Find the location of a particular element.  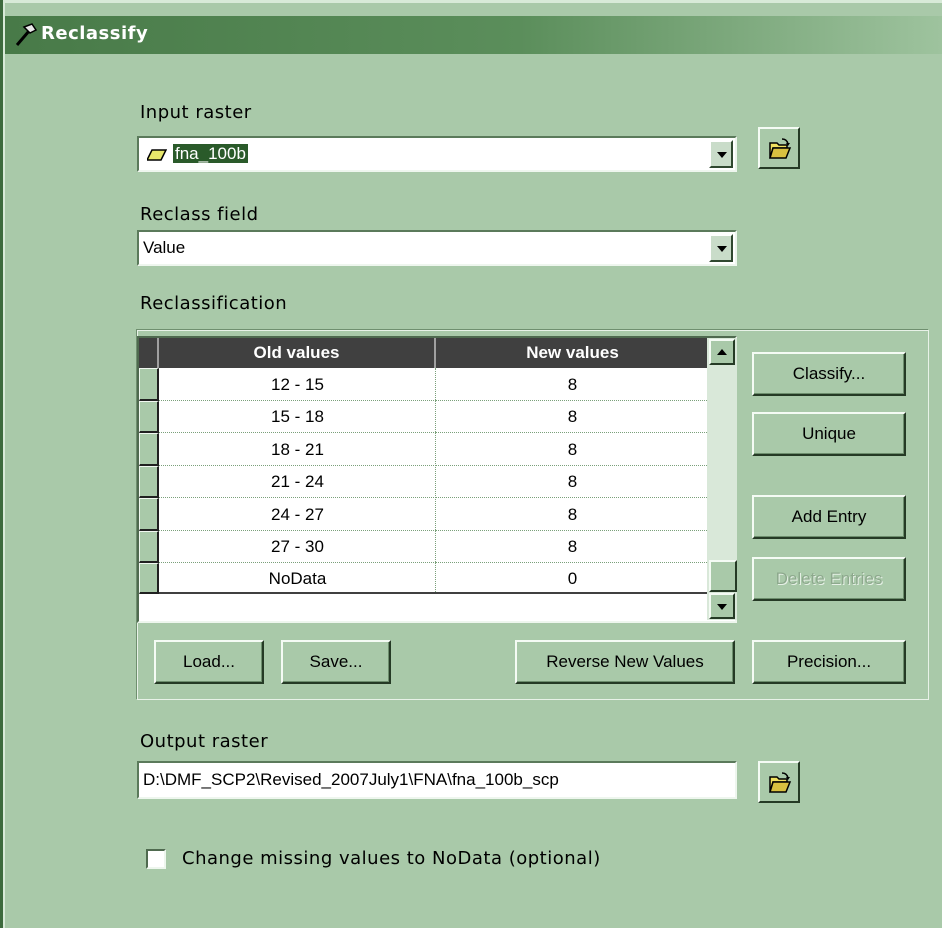

window-title: Reclassify is located at coordinates (95, 33).